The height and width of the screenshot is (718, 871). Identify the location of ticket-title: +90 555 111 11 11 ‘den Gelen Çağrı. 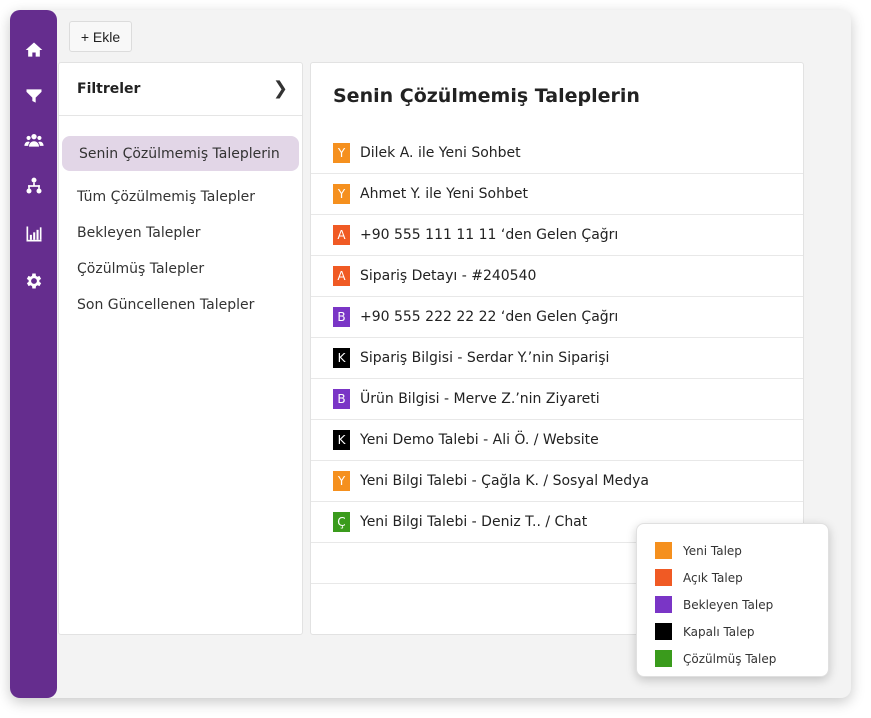
(489, 235).